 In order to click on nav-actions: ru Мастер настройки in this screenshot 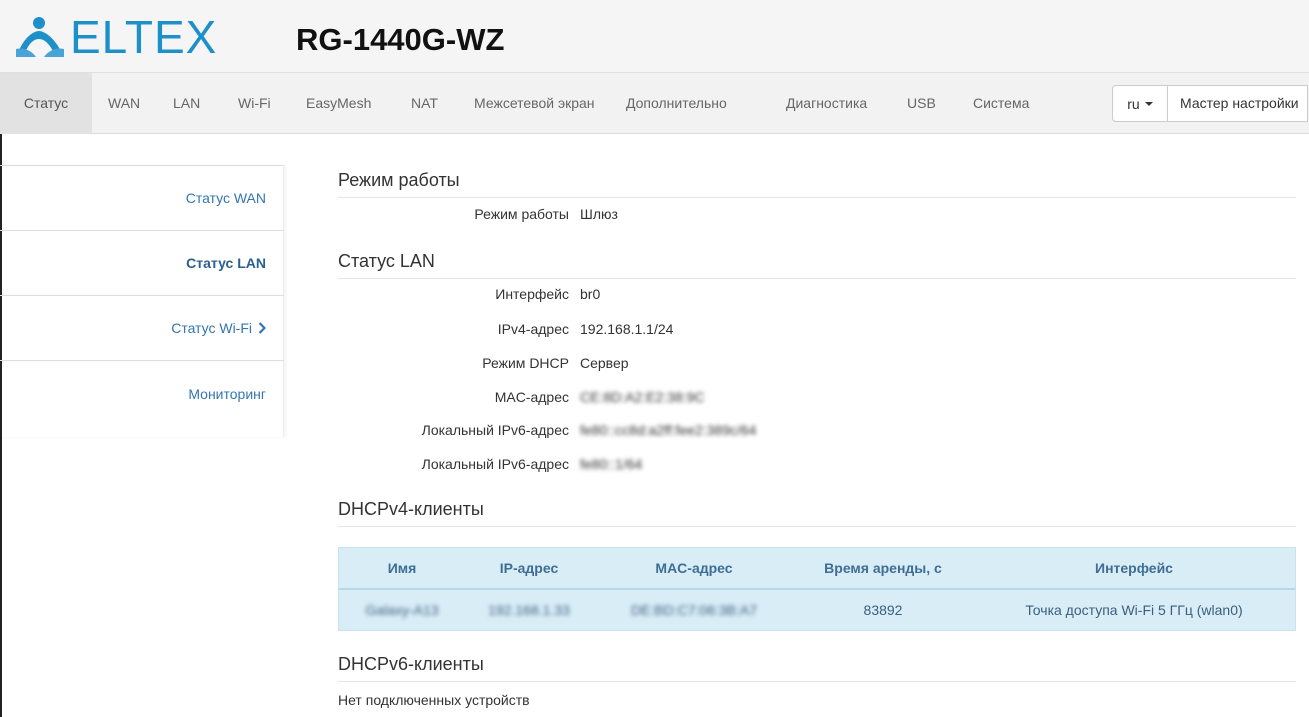, I will do `click(1210, 103)`.